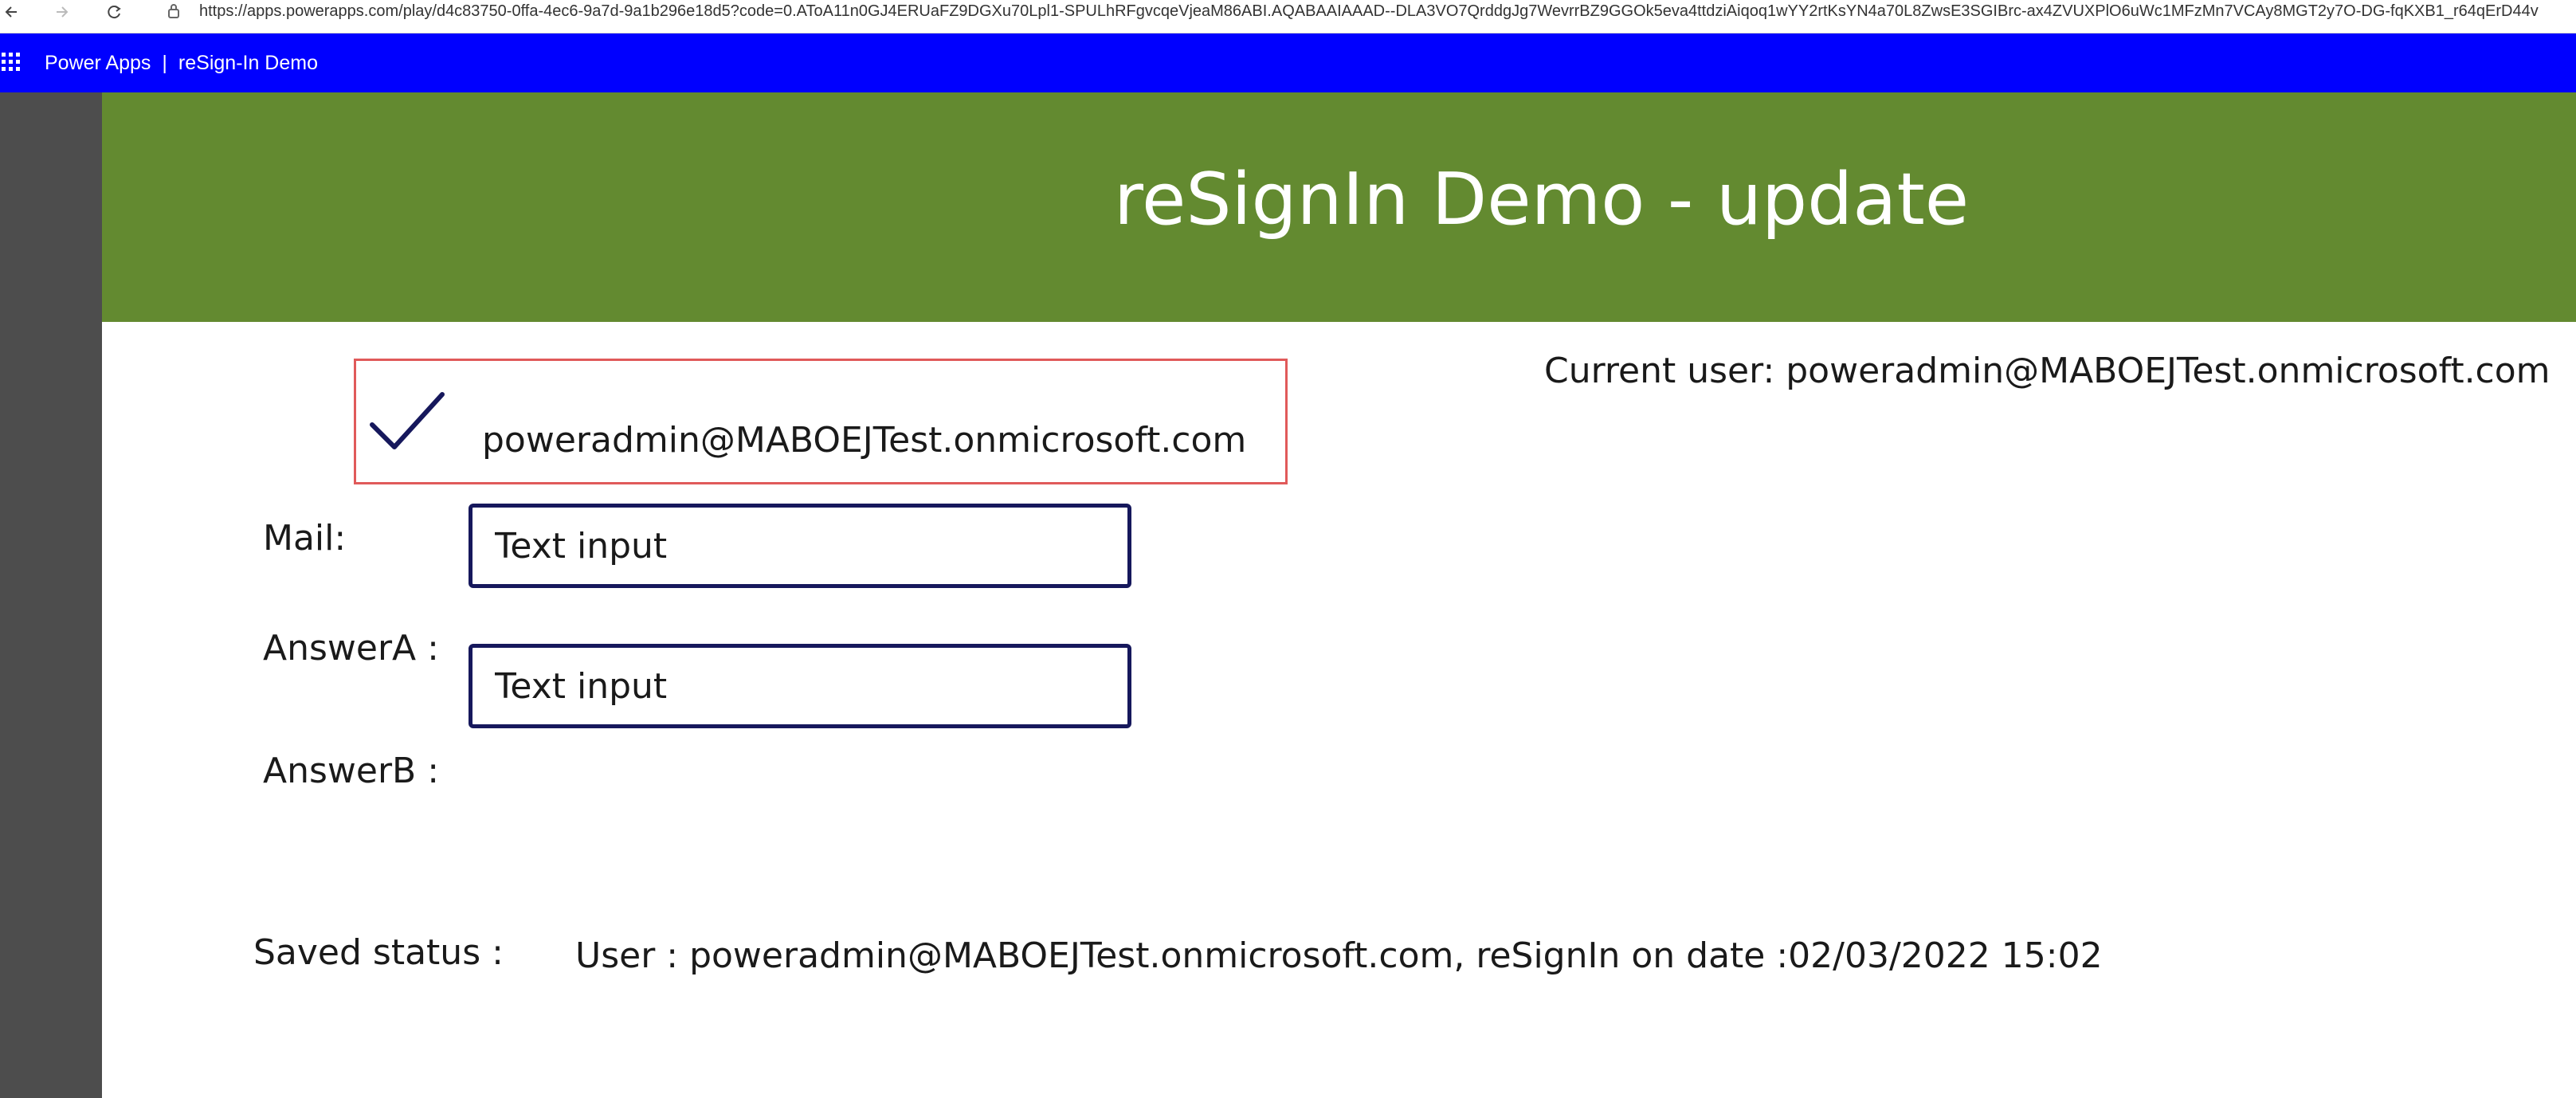 This screenshot has height=1098, width=2576. What do you see at coordinates (800, 686) in the screenshot?
I see `answer-b-input` at bounding box center [800, 686].